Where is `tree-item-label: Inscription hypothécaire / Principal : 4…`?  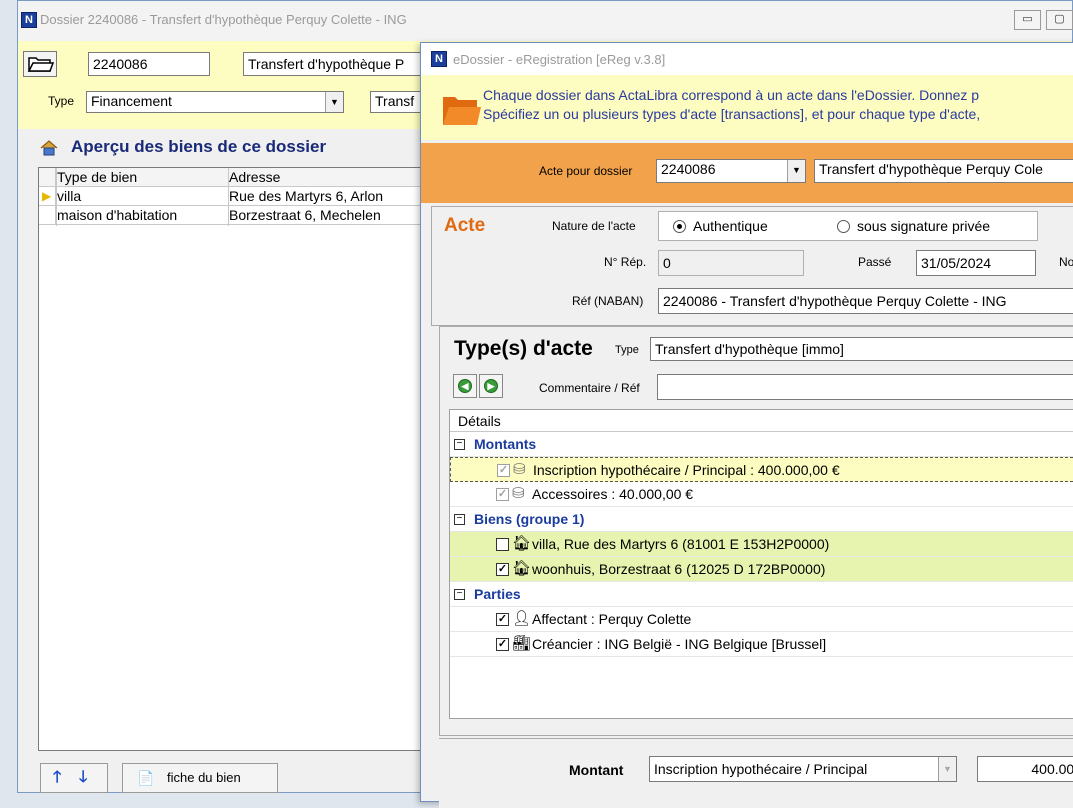
tree-item-label: Inscription hypothécaire / Principal : 4… is located at coordinates (686, 470).